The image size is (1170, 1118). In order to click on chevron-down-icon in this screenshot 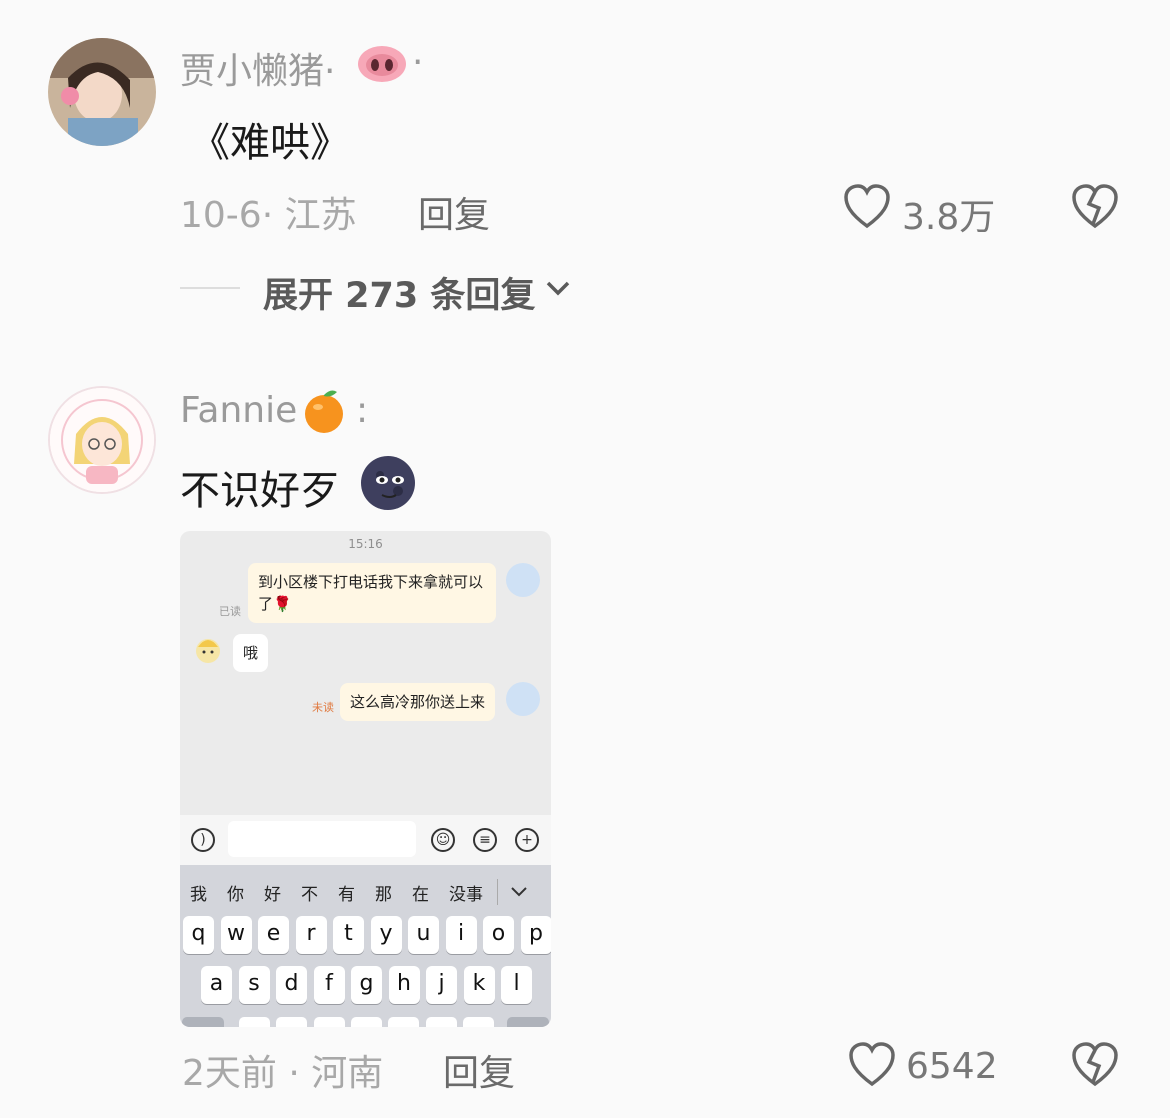, I will do `click(558, 290)`.